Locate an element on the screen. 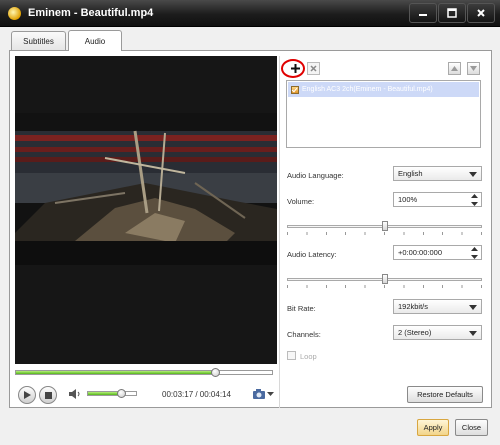 Image resolution: width=500 pixels, height=445 pixels. stop-button is located at coordinates (48, 395).